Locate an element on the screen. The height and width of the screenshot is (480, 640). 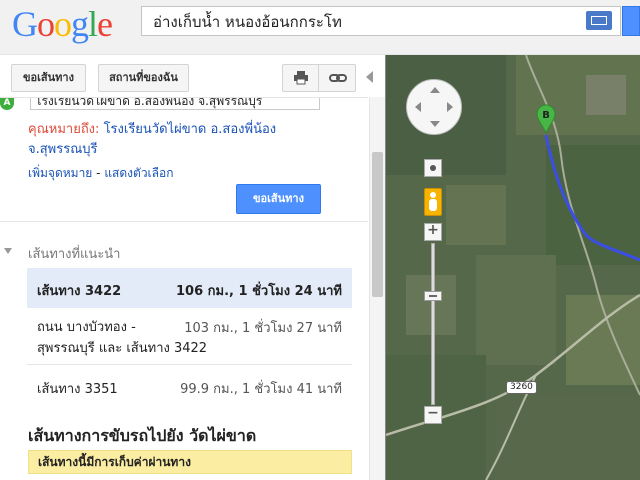
get-directions-button: ขอเส้นทาง is located at coordinates (278, 199).